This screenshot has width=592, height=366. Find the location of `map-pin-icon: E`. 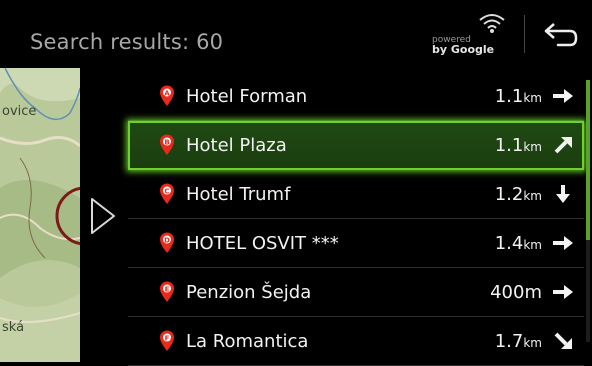

map-pin-icon: E is located at coordinates (167, 291).